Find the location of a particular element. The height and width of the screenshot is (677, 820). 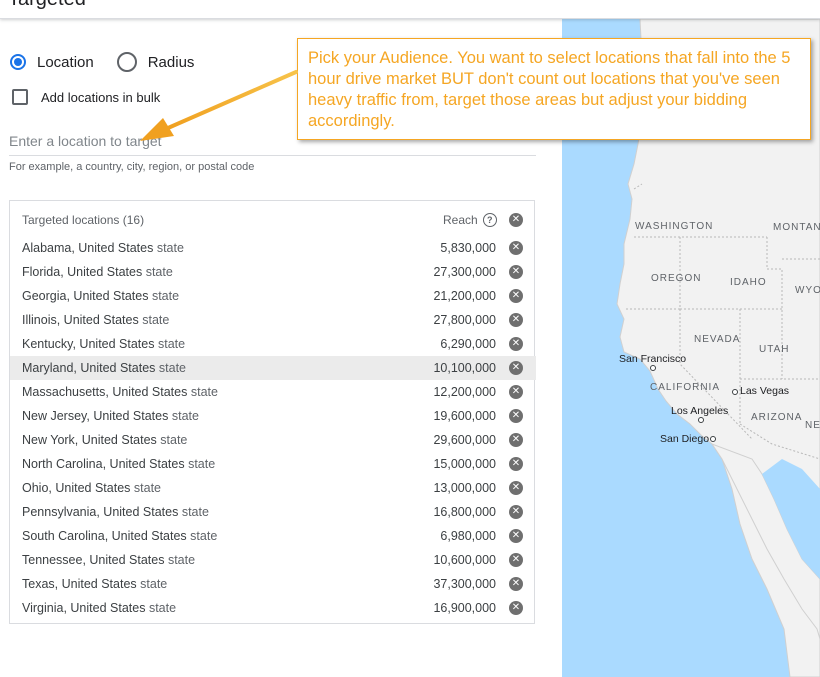

radius-radio-option: Radius is located at coordinates (155, 62).